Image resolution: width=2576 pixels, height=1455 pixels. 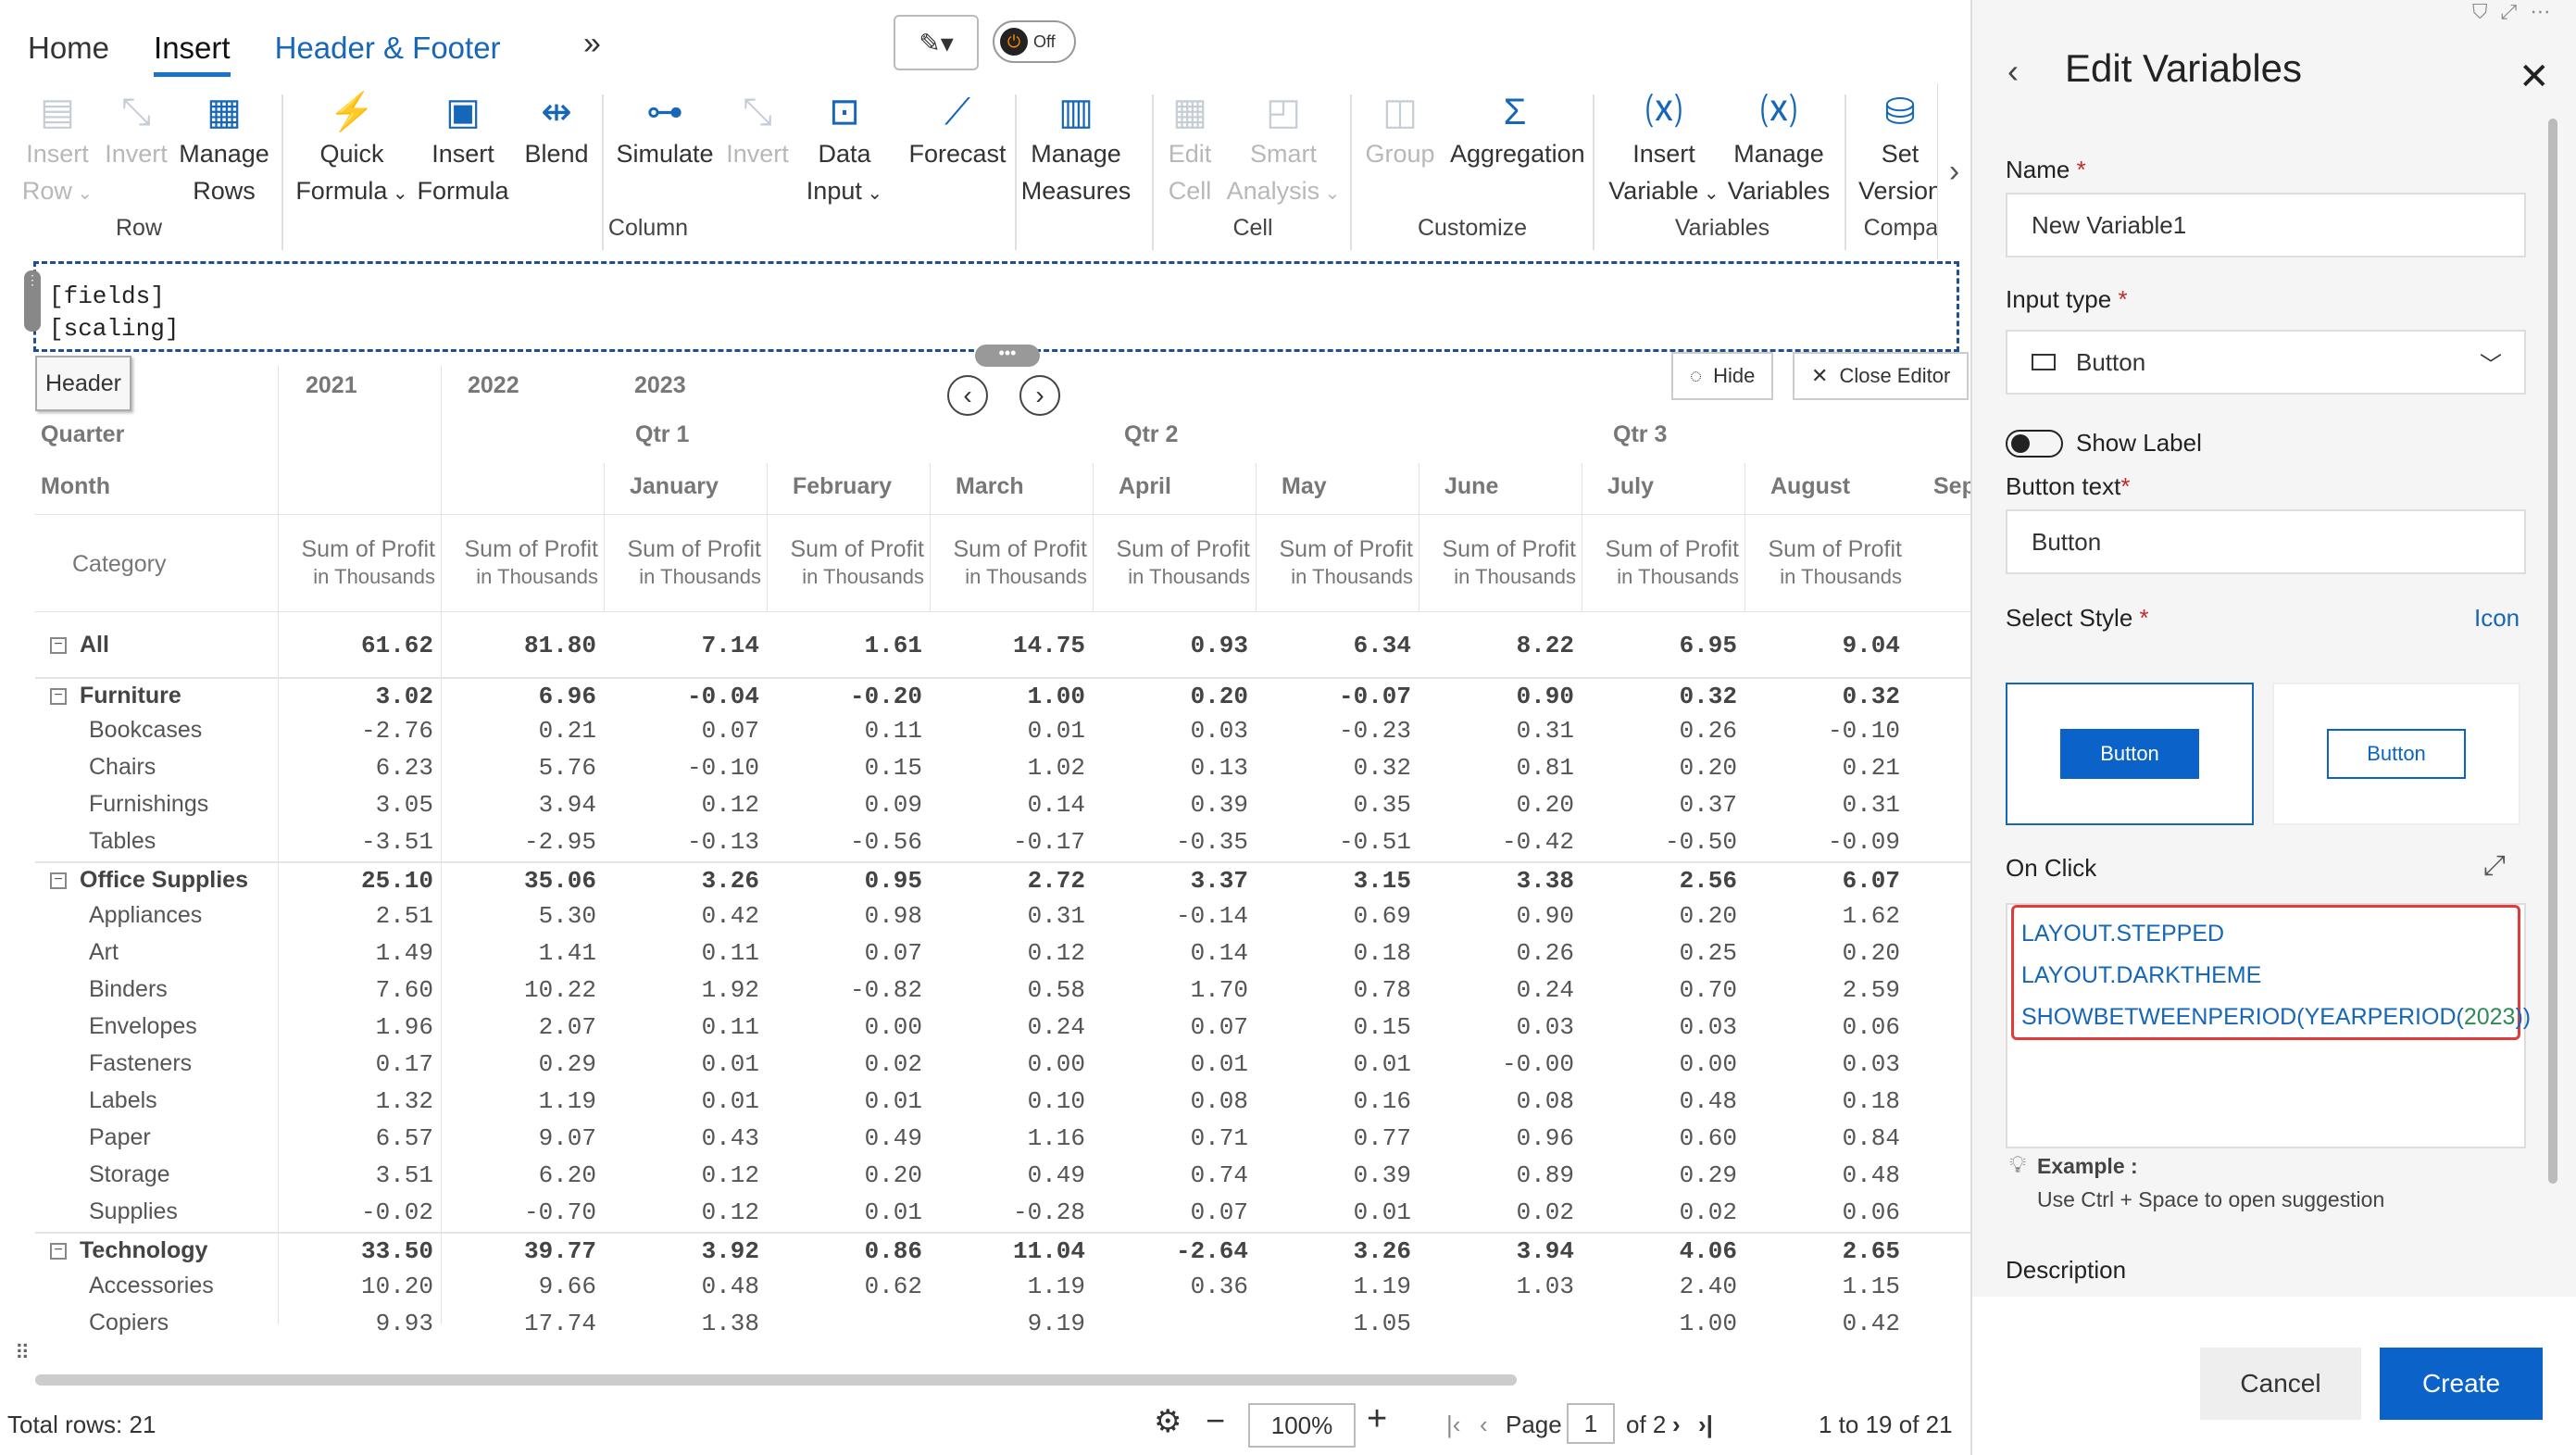 I want to click on create-button: Create, so click(x=2461, y=1384).